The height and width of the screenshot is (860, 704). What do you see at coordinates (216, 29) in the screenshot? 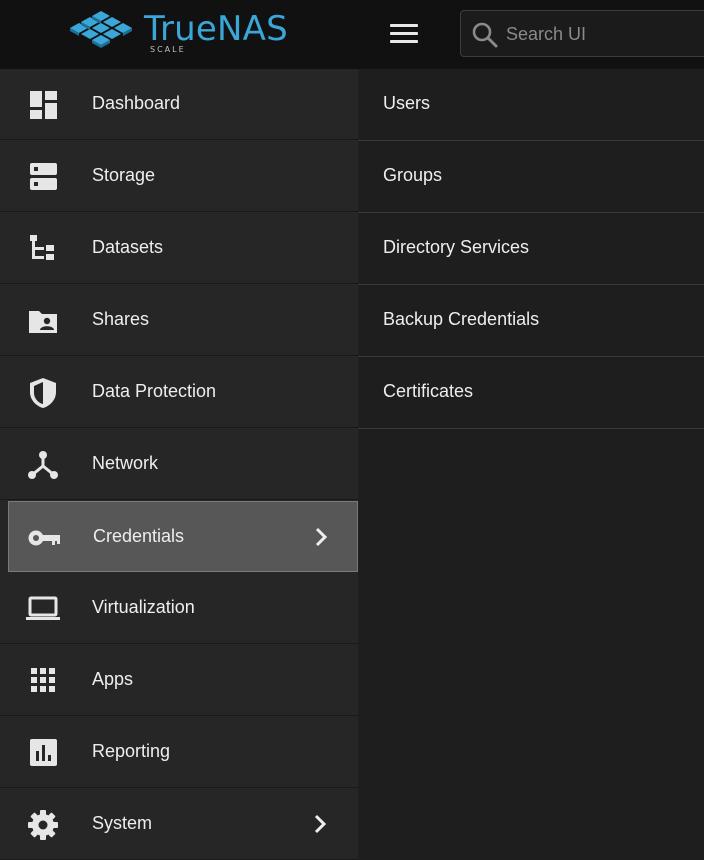
I see `logo-wordmark: TrueNAS` at bounding box center [216, 29].